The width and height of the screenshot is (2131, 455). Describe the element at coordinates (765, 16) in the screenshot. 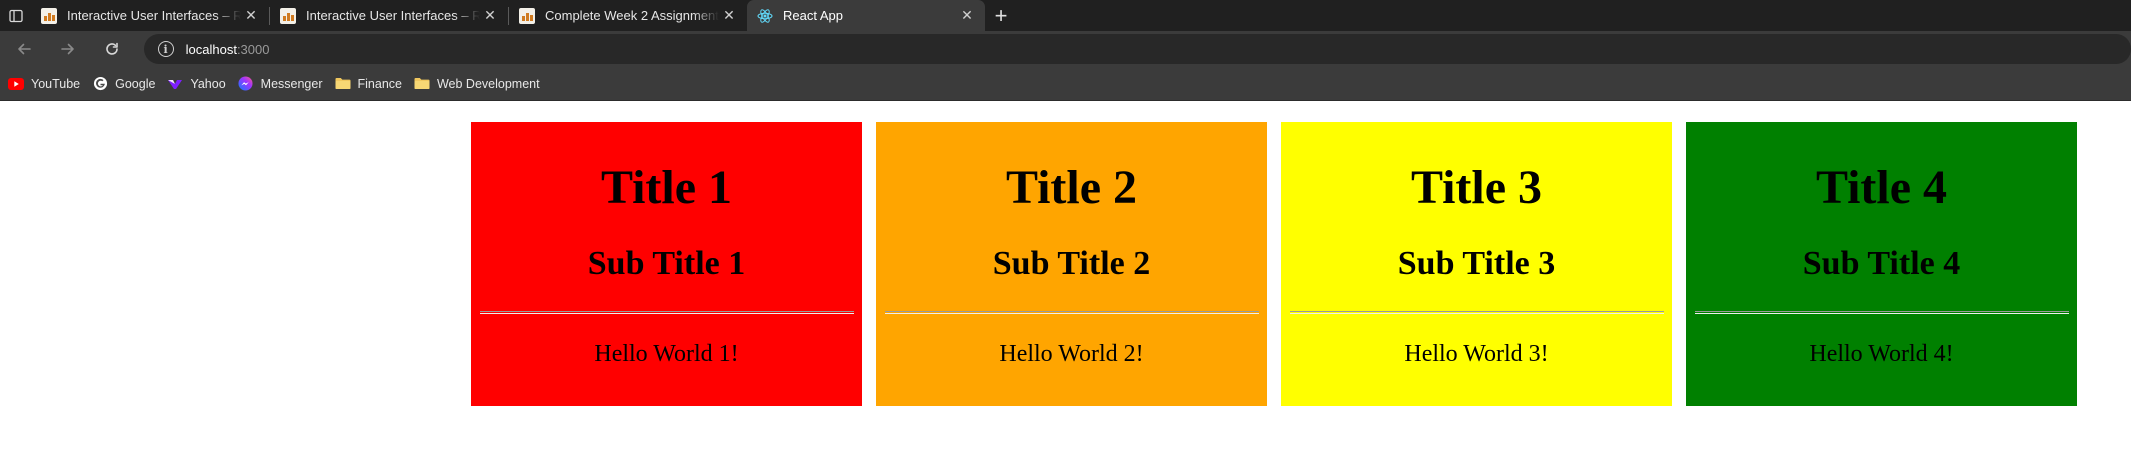

I see `react-icon` at that location.